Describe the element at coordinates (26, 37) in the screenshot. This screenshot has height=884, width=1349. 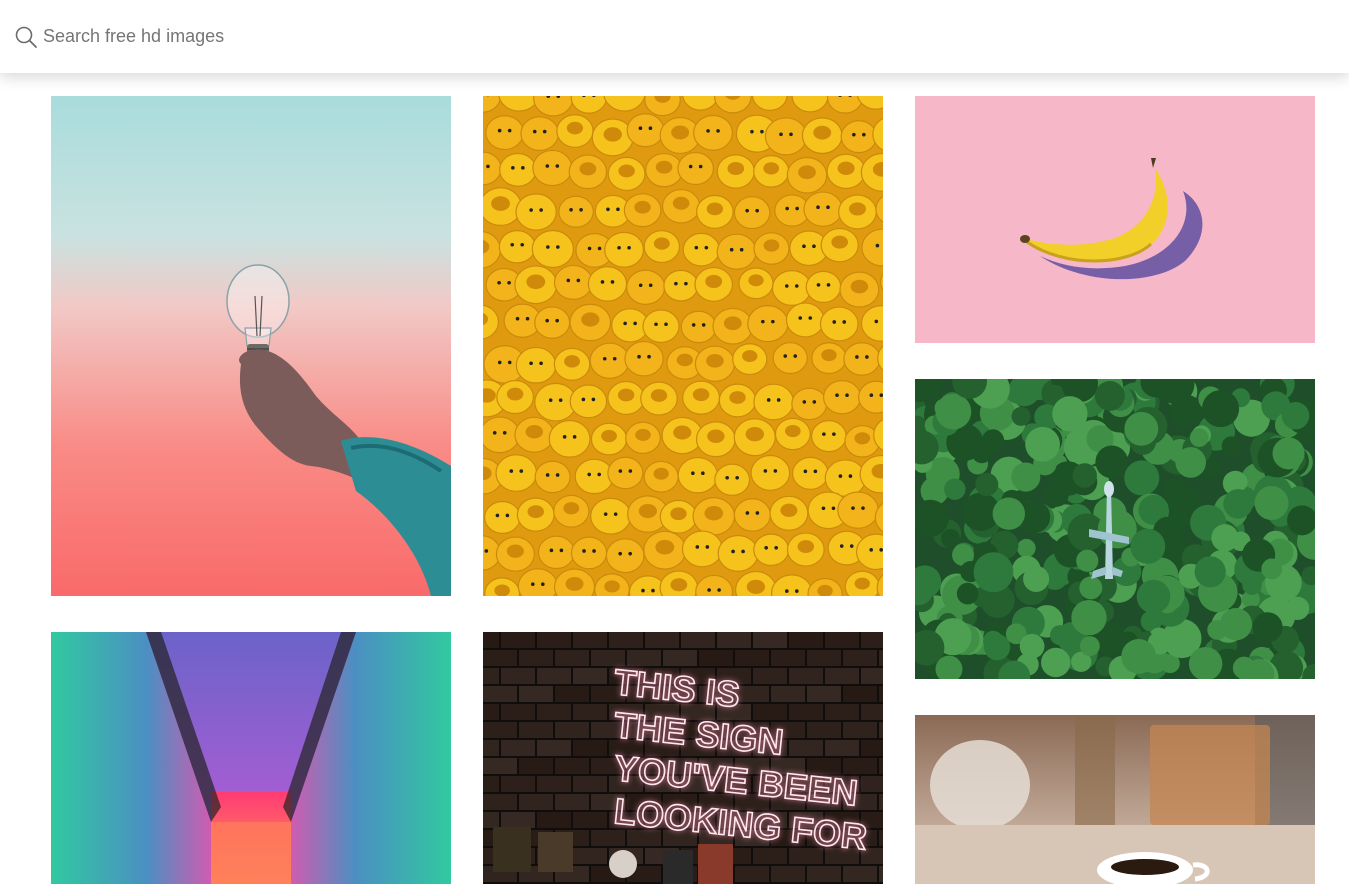
I see `search-icon` at that location.